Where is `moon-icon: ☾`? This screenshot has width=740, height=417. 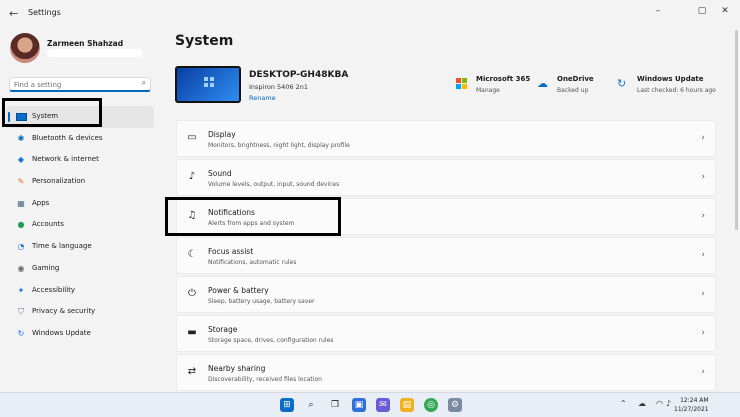 moon-icon: ☾ is located at coordinates (192, 254).